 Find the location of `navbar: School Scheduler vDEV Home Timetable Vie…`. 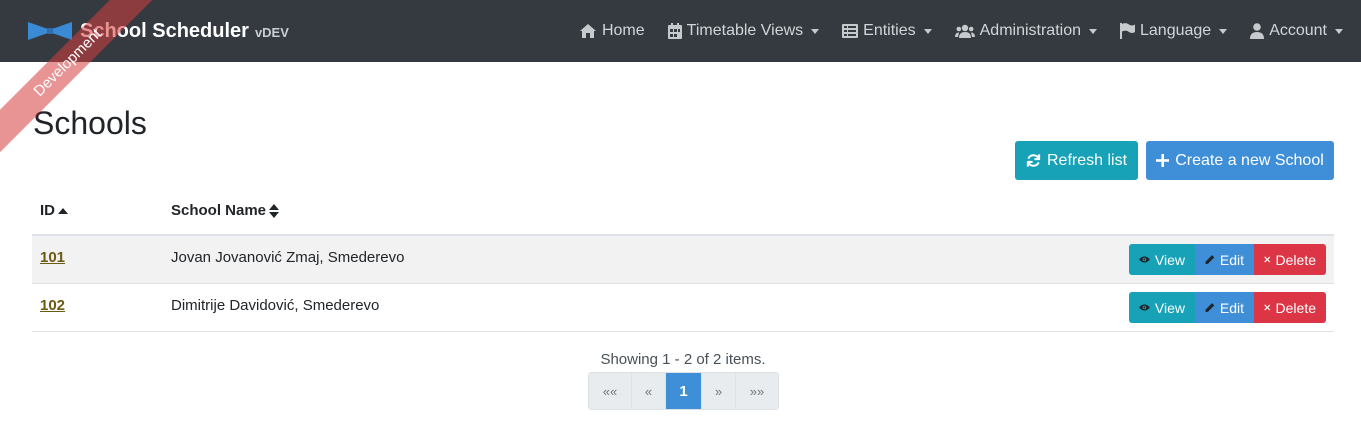

navbar: School Scheduler vDEV Home Timetable Vie… is located at coordinates (680, 31).